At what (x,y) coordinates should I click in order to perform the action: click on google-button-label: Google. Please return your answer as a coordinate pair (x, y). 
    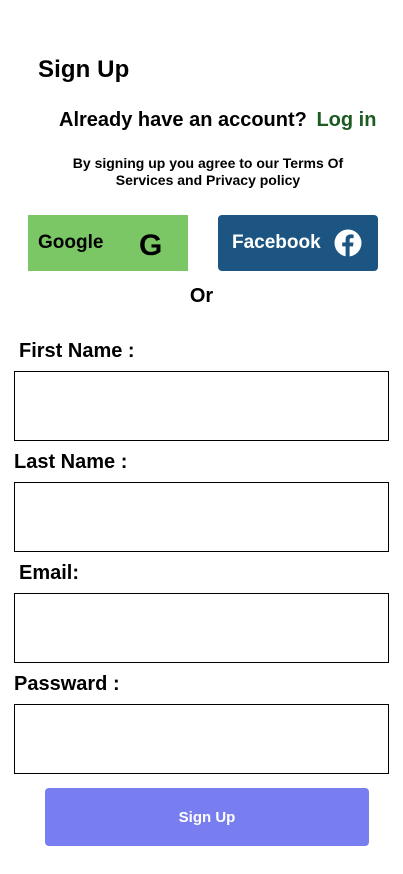
    Looking at the image, I should click on (71, 242).